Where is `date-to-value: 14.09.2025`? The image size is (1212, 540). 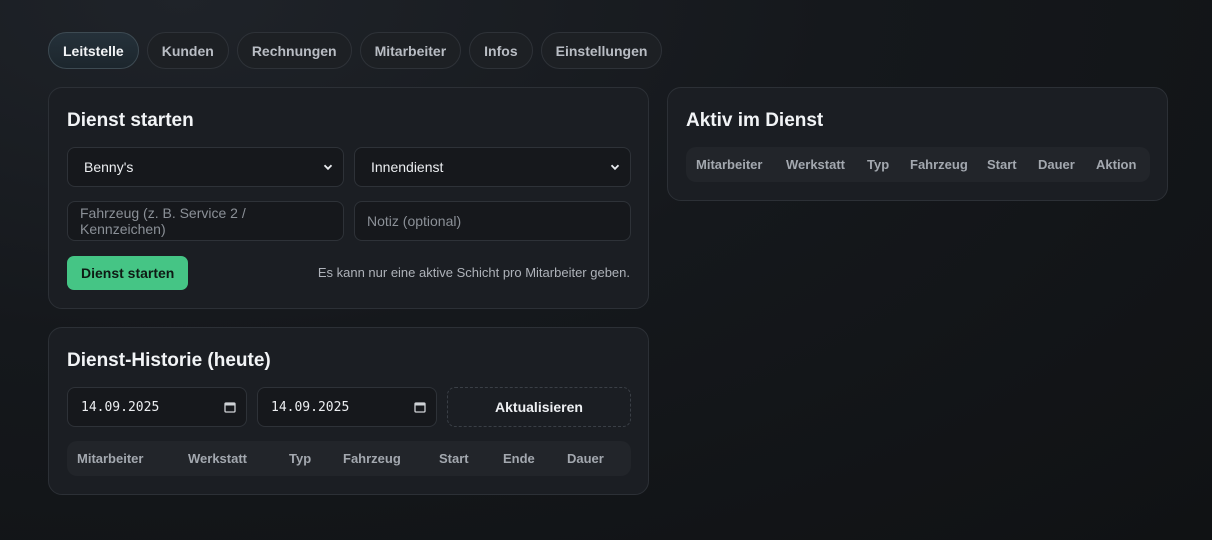
date-to-value: 14.09.2025 is located at coordinates (310, 407).